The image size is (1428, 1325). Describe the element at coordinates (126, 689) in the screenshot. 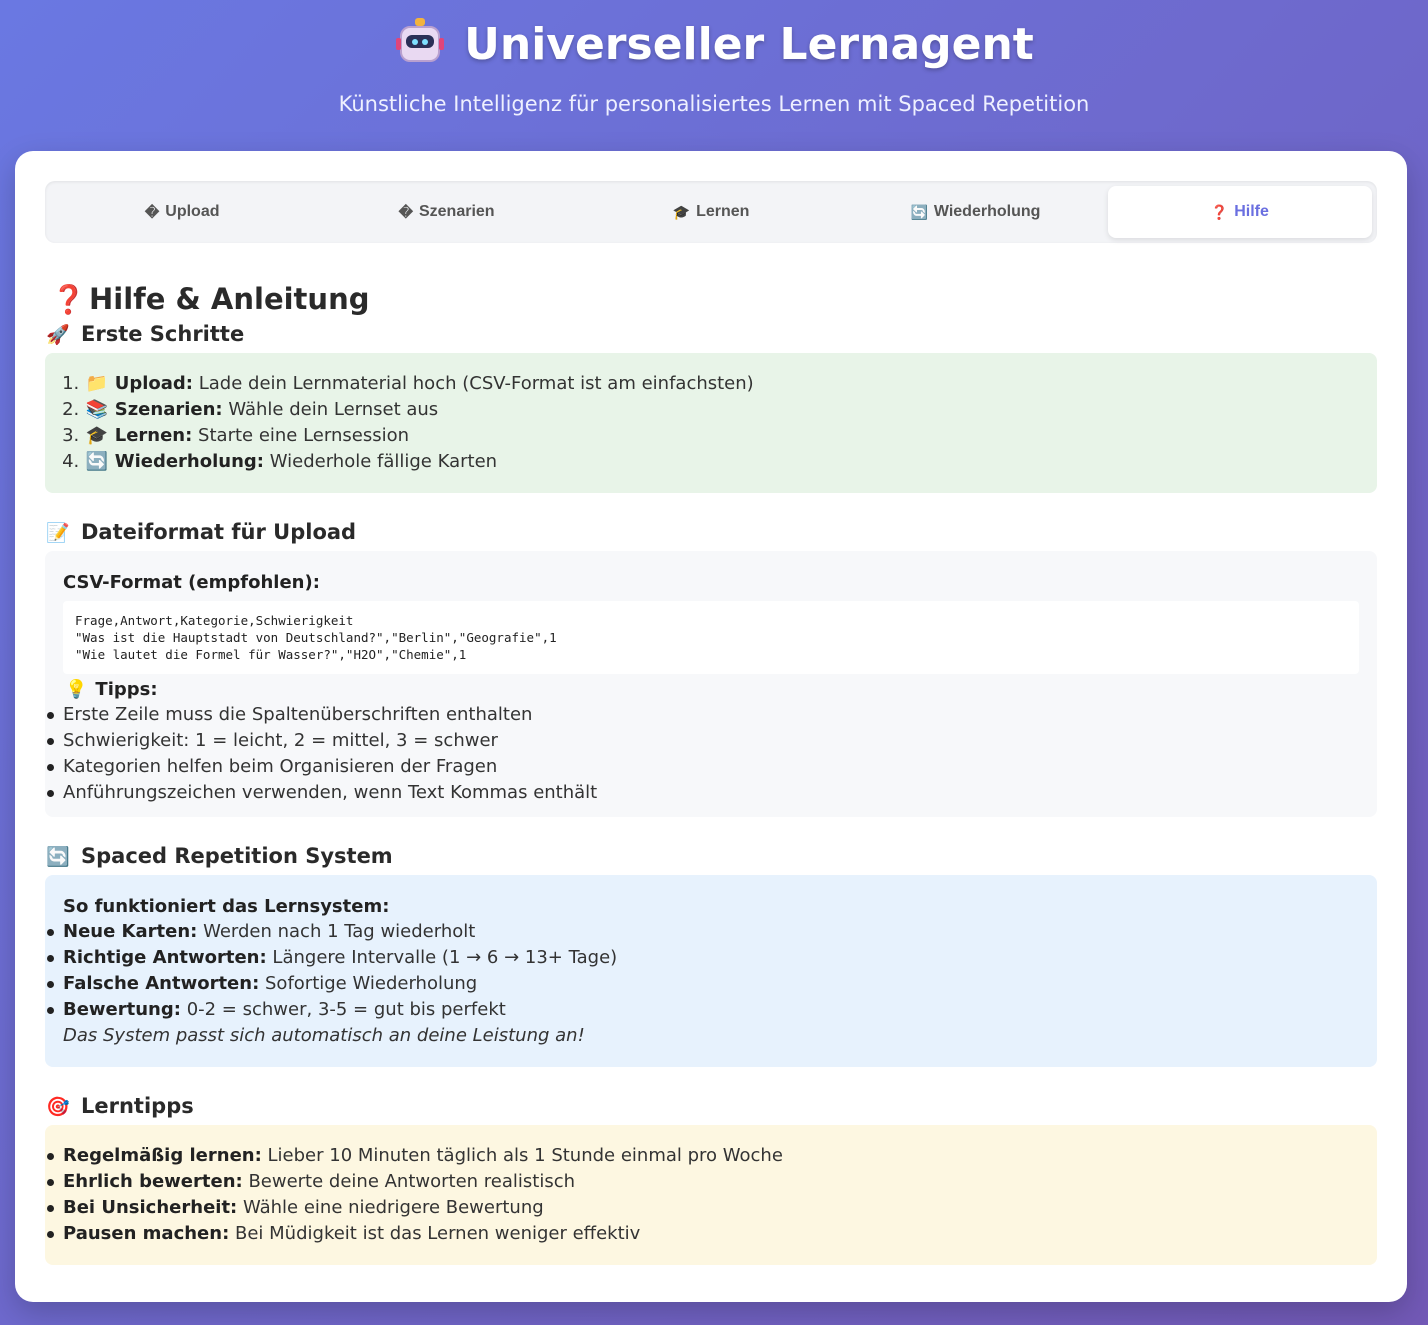

I see `tipps-label: Tipps:` at that location.